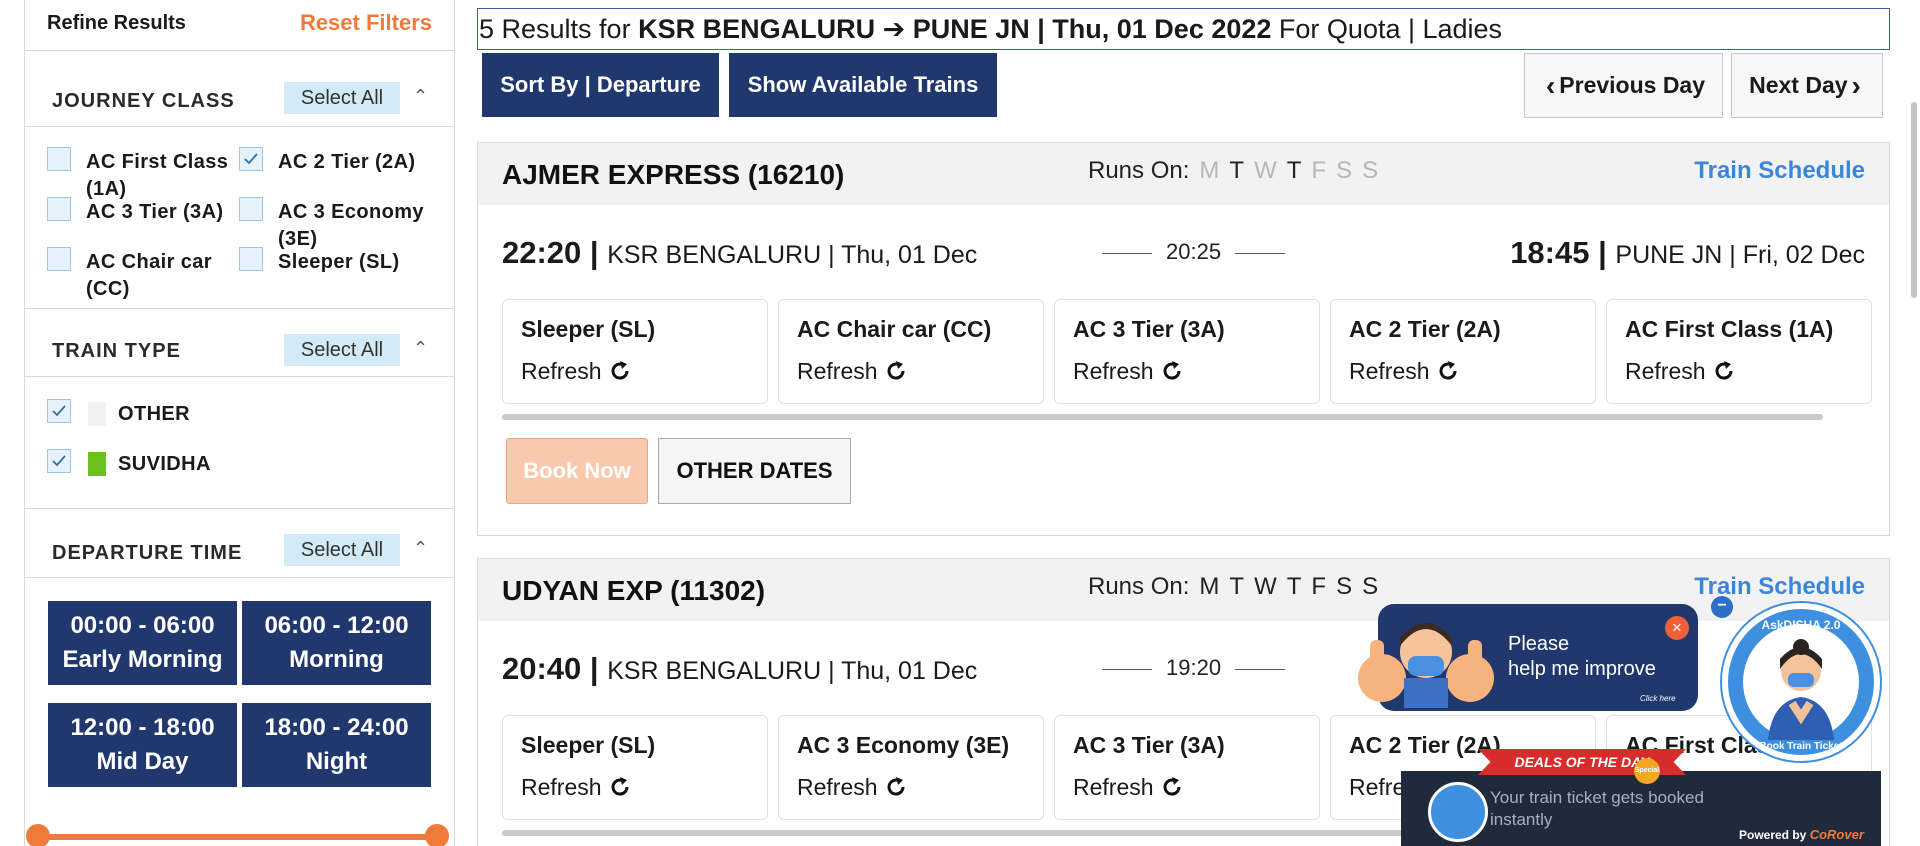  What do you see at coordinates (116, 351) in the screenshot?
I see `train-type-title: TRAIN TYPE` at bounding box center [116, 351].